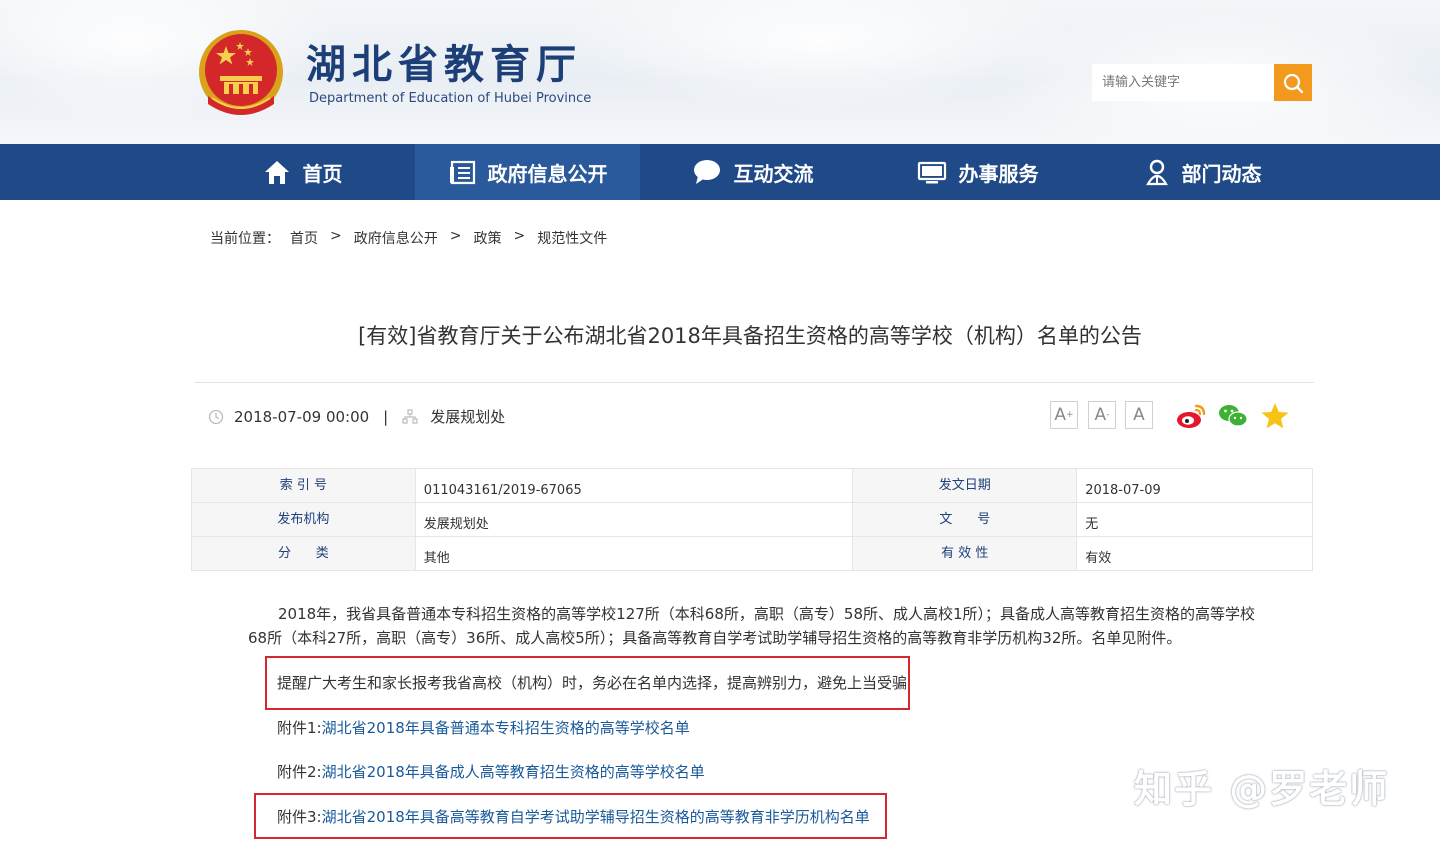 This screenshot has height=843, width=1440. Describe the element at coordinates (468, 417) in the screenshot. I see `department-name: 发展规划处` at that location.